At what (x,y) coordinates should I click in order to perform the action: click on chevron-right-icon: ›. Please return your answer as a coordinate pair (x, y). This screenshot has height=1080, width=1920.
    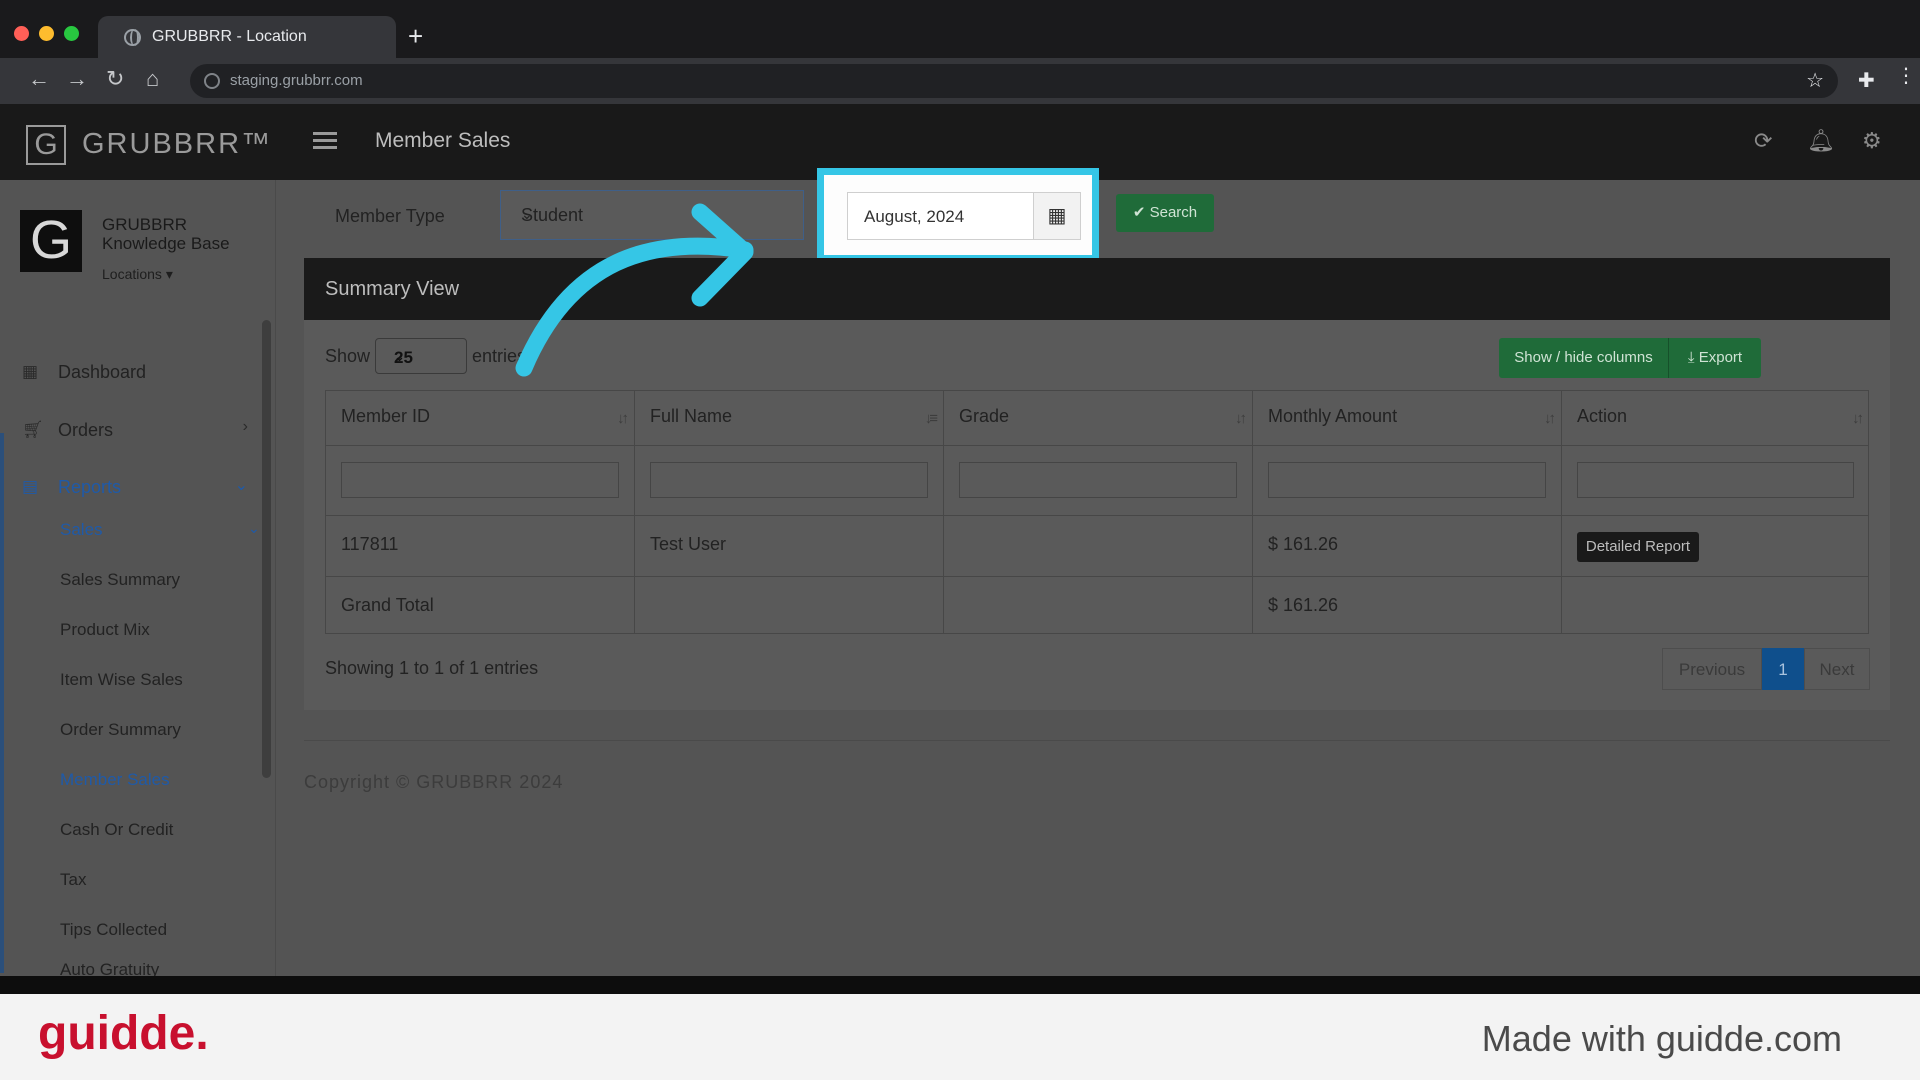
    Looking at the image, I should click on (245, 426).